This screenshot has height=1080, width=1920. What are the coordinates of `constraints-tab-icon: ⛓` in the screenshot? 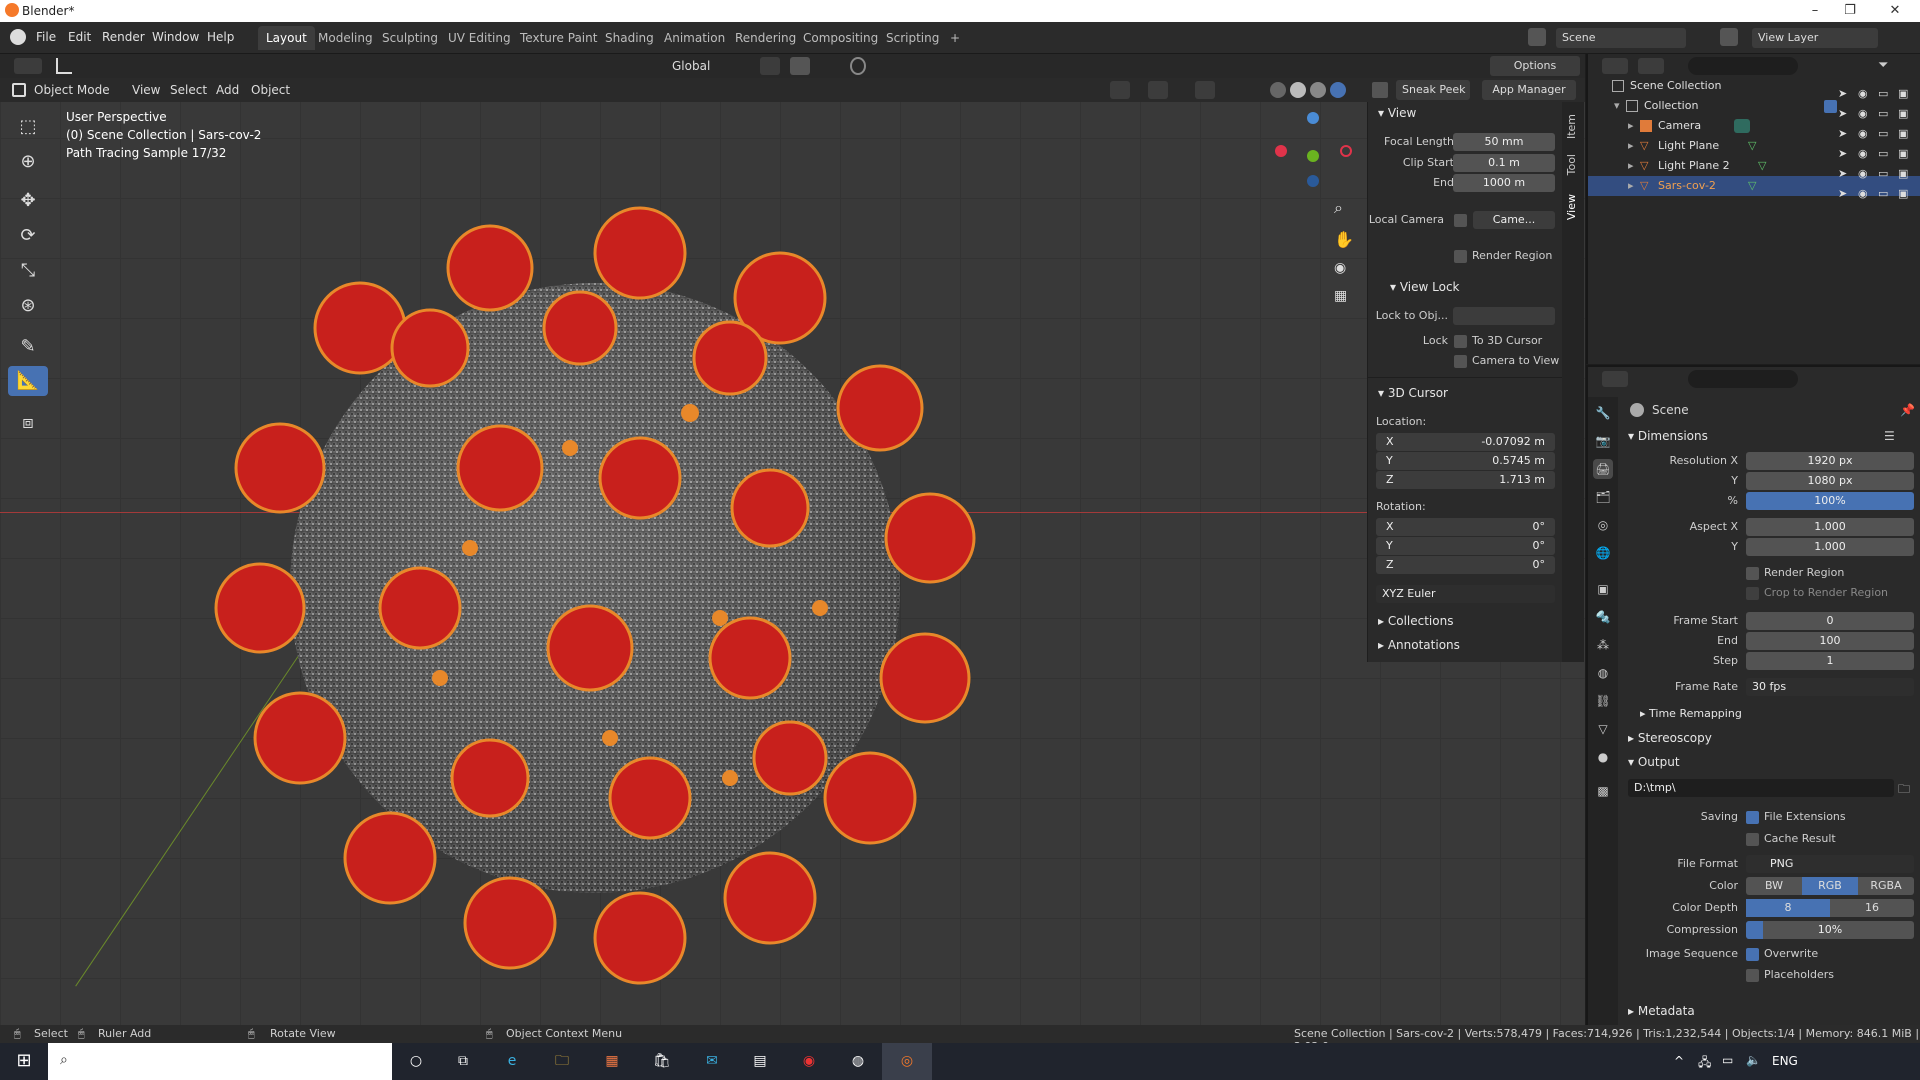 It's located at (1603, 701).